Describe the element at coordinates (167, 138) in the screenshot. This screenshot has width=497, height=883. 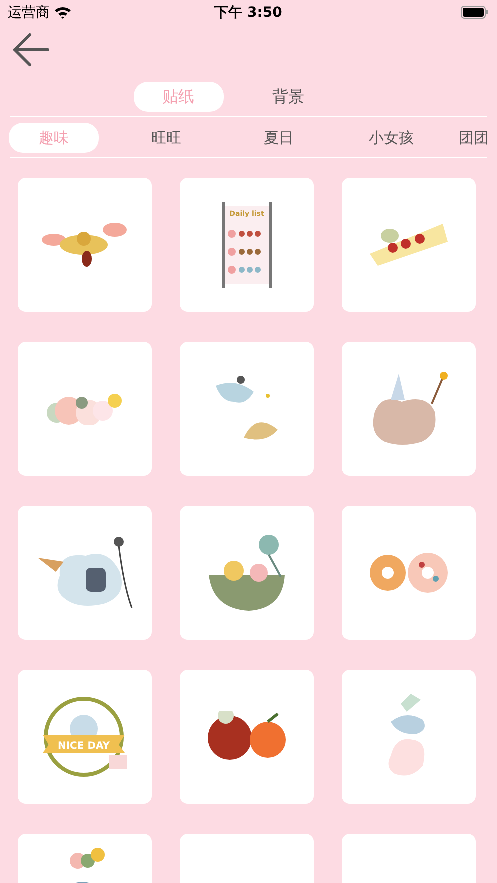
I see `category-tab: 旺旺` at that location.